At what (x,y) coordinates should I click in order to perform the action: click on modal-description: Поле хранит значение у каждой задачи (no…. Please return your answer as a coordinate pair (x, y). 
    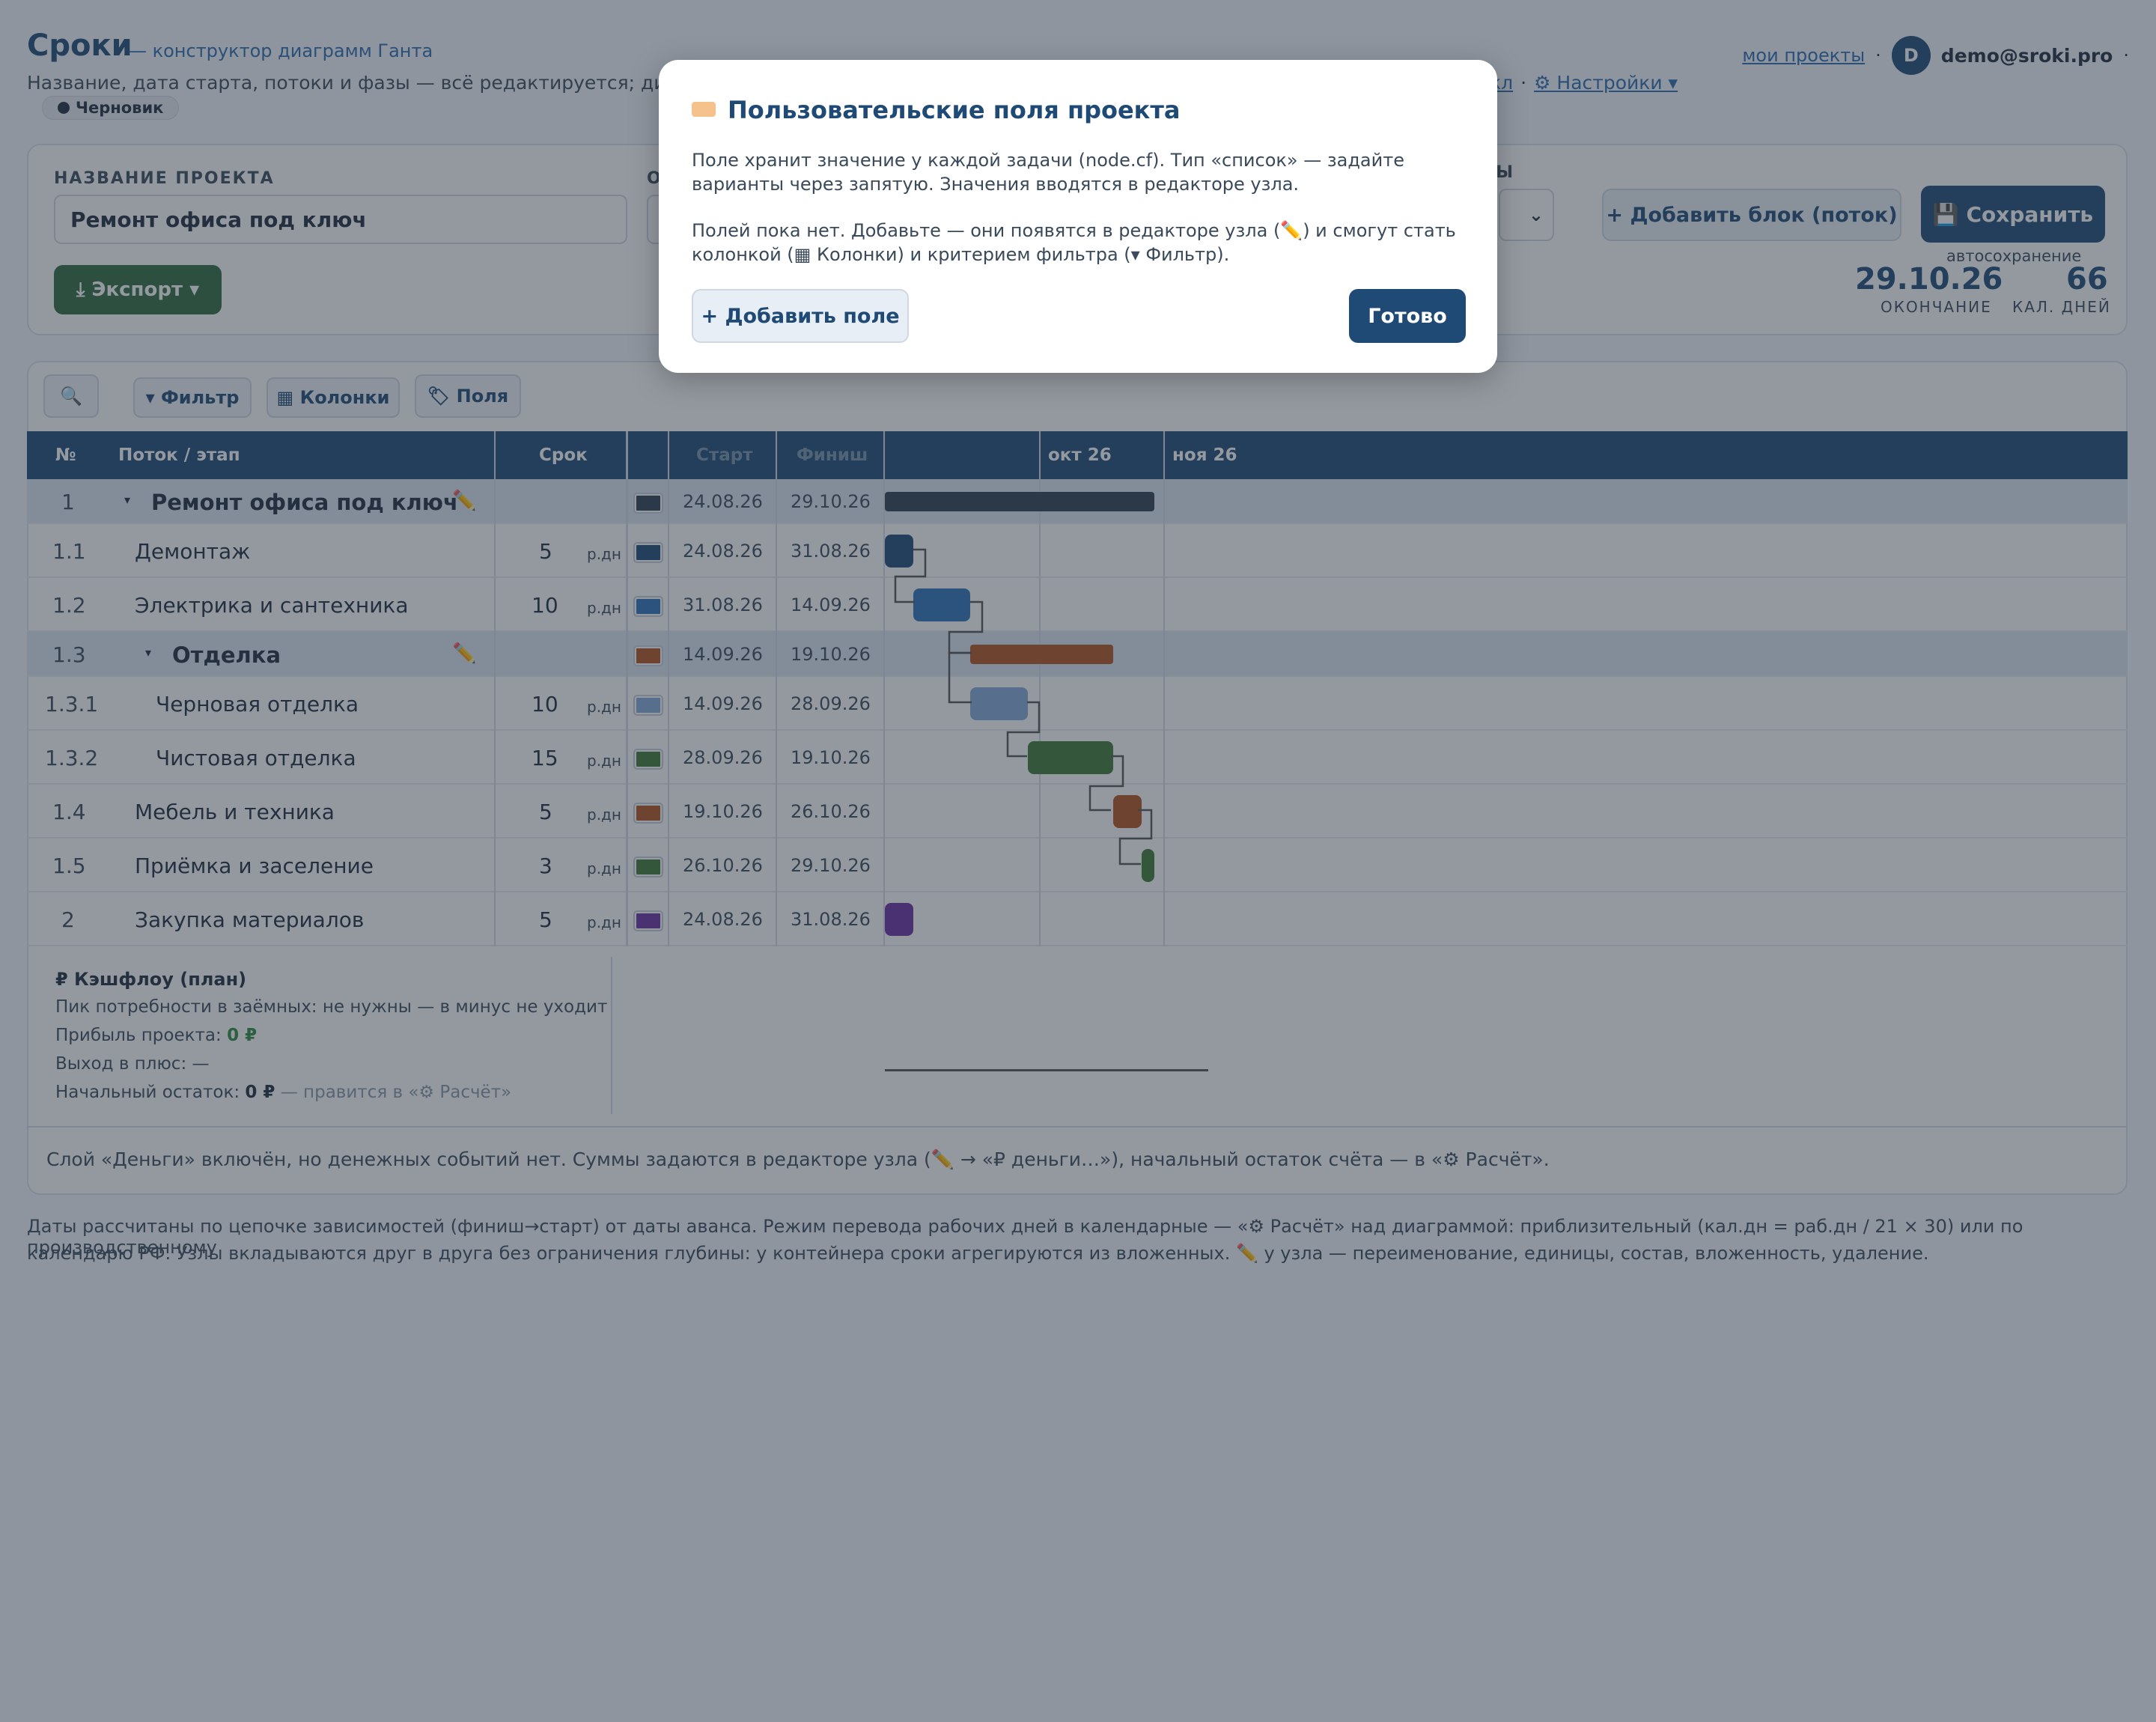
    Looking at the image, I should click on (1048, 172).